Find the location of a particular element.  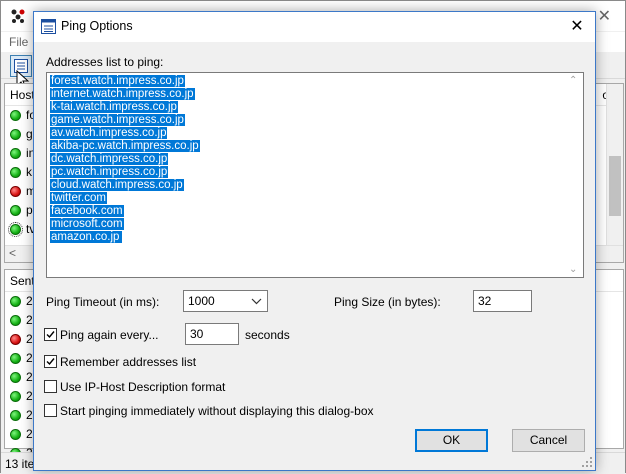

text-caret is located at coordinates (121, 237).